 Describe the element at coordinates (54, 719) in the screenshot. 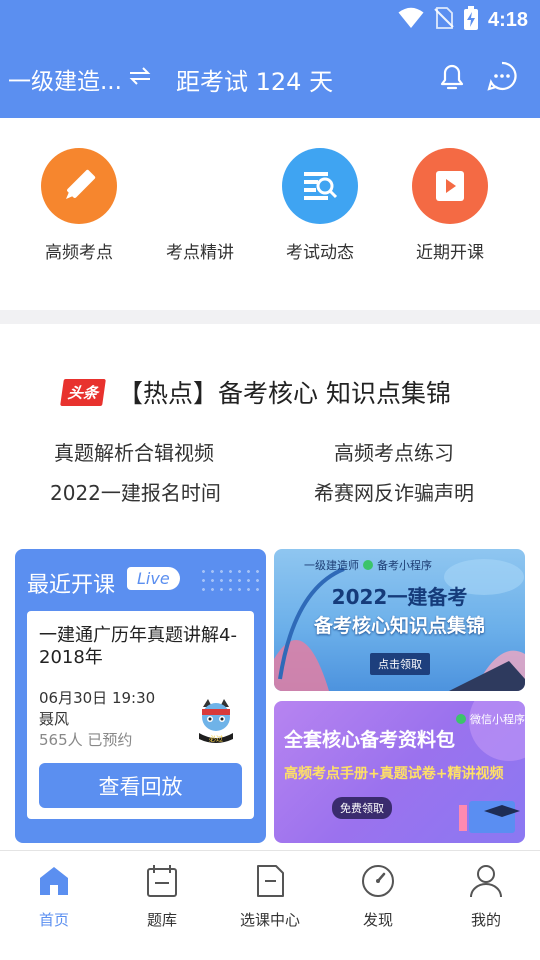

I see `course-teacher: 聂风` at that location.